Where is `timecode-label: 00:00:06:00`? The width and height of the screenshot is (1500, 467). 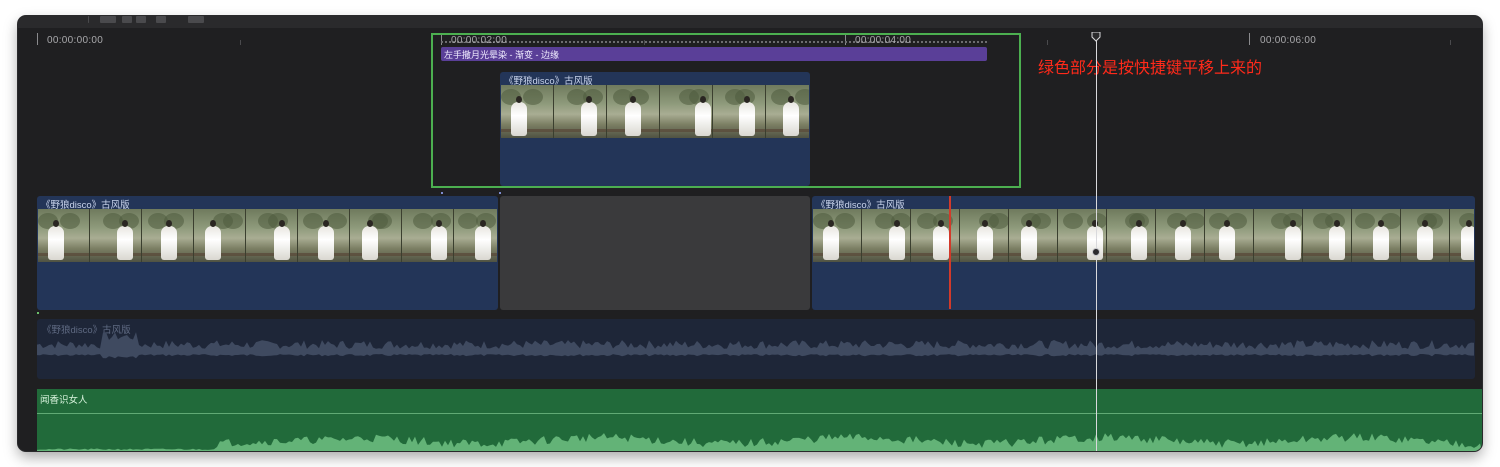
timecode-label: 00:00:06:00 is located at coordinates (1288, 40).